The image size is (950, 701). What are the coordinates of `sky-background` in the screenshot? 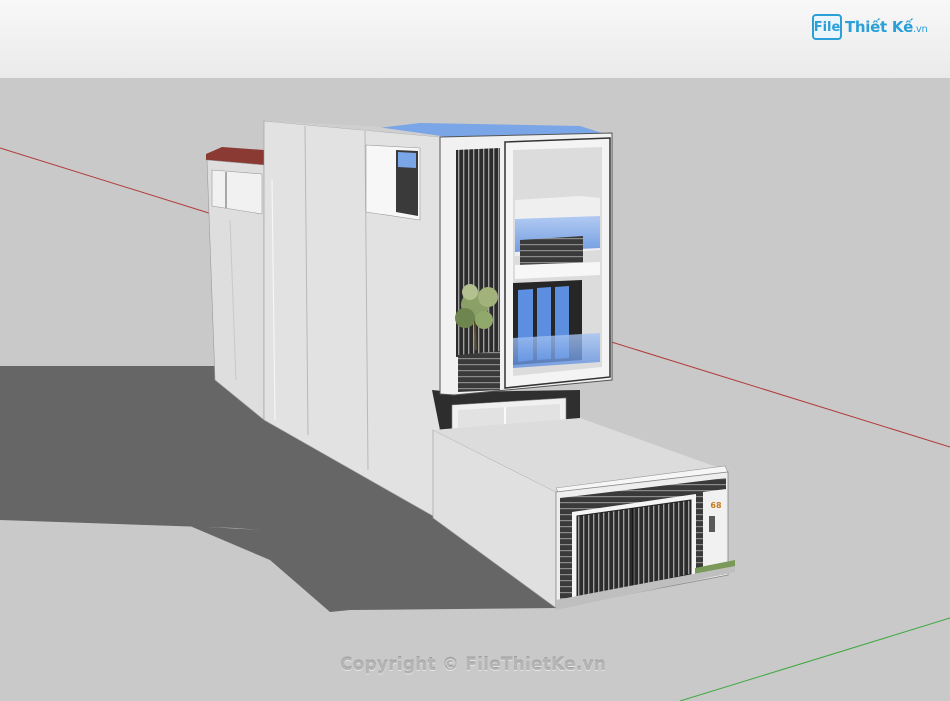 It's located at (475, 39).